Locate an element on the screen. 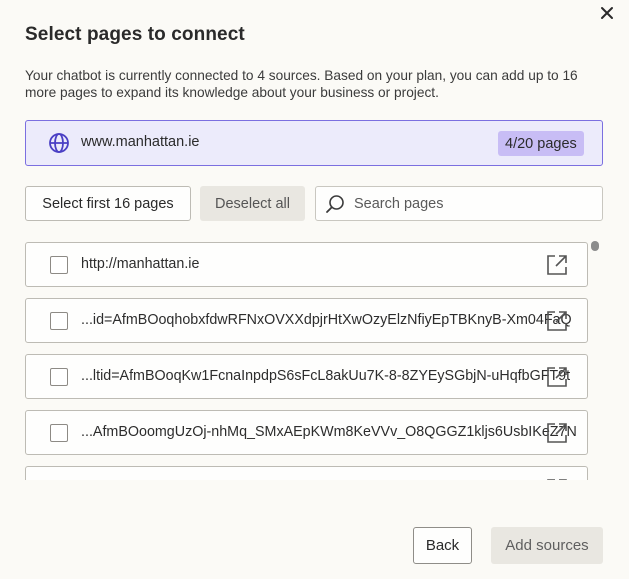 This screenshot has height=579, width=629. close-icon is located at coordinates (607, 13).